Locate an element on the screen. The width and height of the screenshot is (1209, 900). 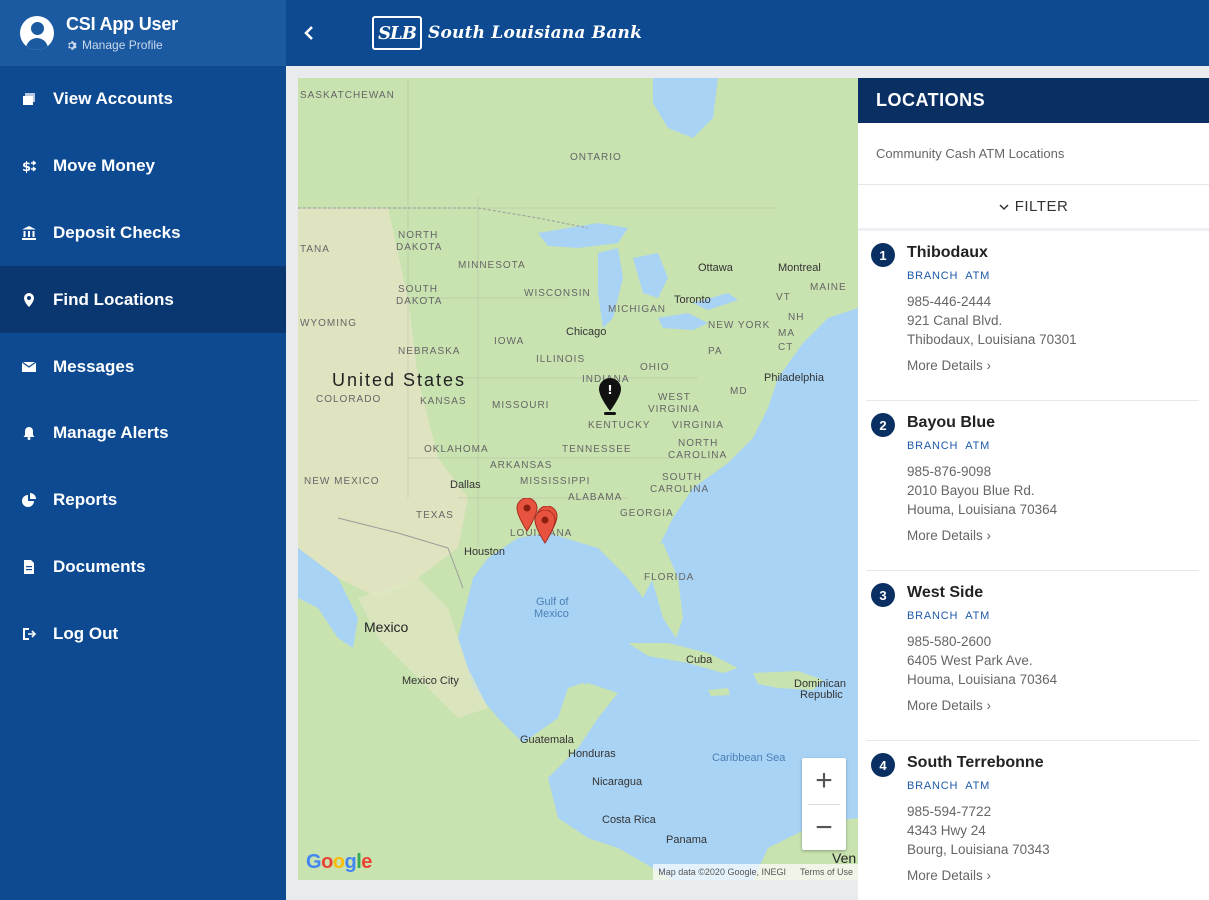
sidebar-item-label: View Accounts is located at coordinates (113, 99).